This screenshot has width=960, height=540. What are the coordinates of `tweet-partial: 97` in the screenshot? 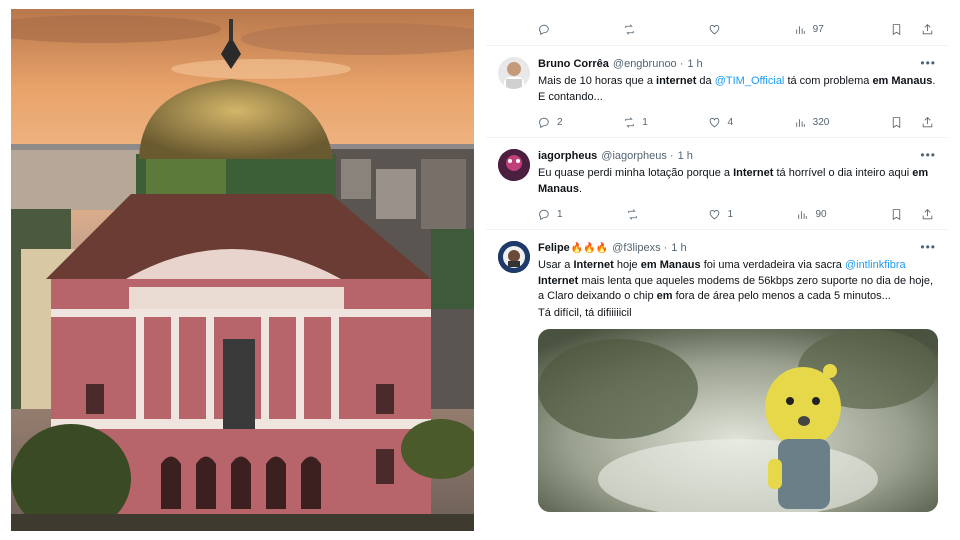 It's located at (717, 23).